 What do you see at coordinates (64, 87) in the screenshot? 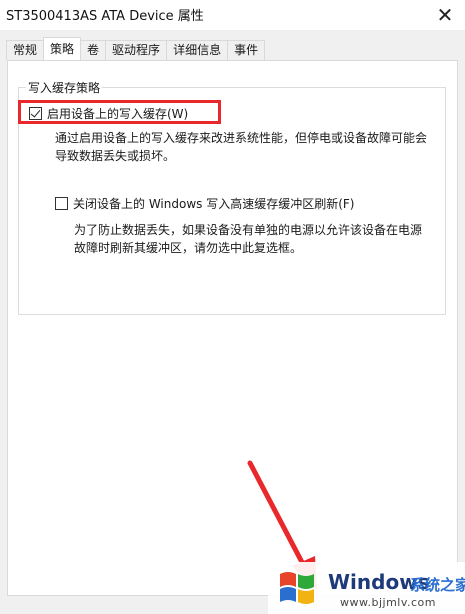
I see `group-title: 写入缓存策略` at bounding box center [64, 87].